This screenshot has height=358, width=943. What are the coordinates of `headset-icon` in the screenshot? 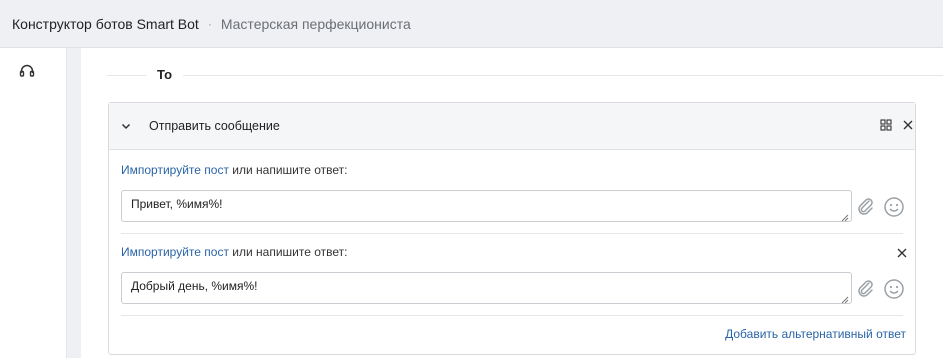 It's located at (27, 71).